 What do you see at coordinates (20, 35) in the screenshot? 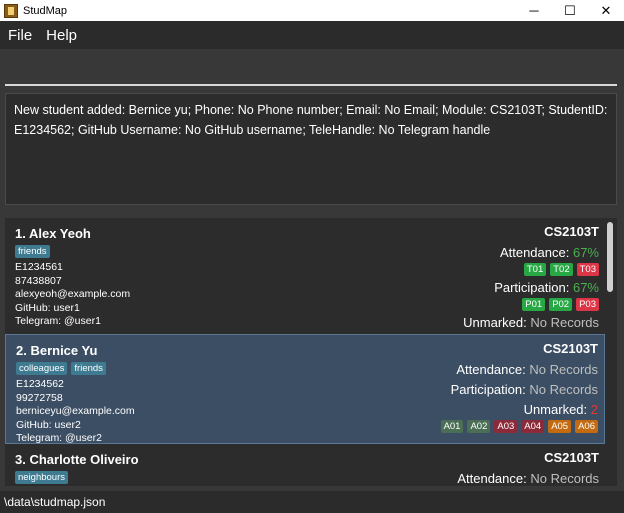
I see `menu-file: File` at bounding box center [20, 35].